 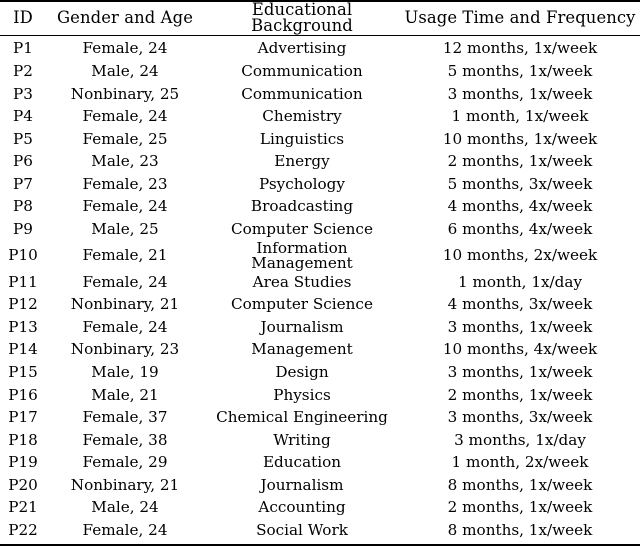 I want to click on cell-gender-age: Female, 21, so click(x=125, y=255).